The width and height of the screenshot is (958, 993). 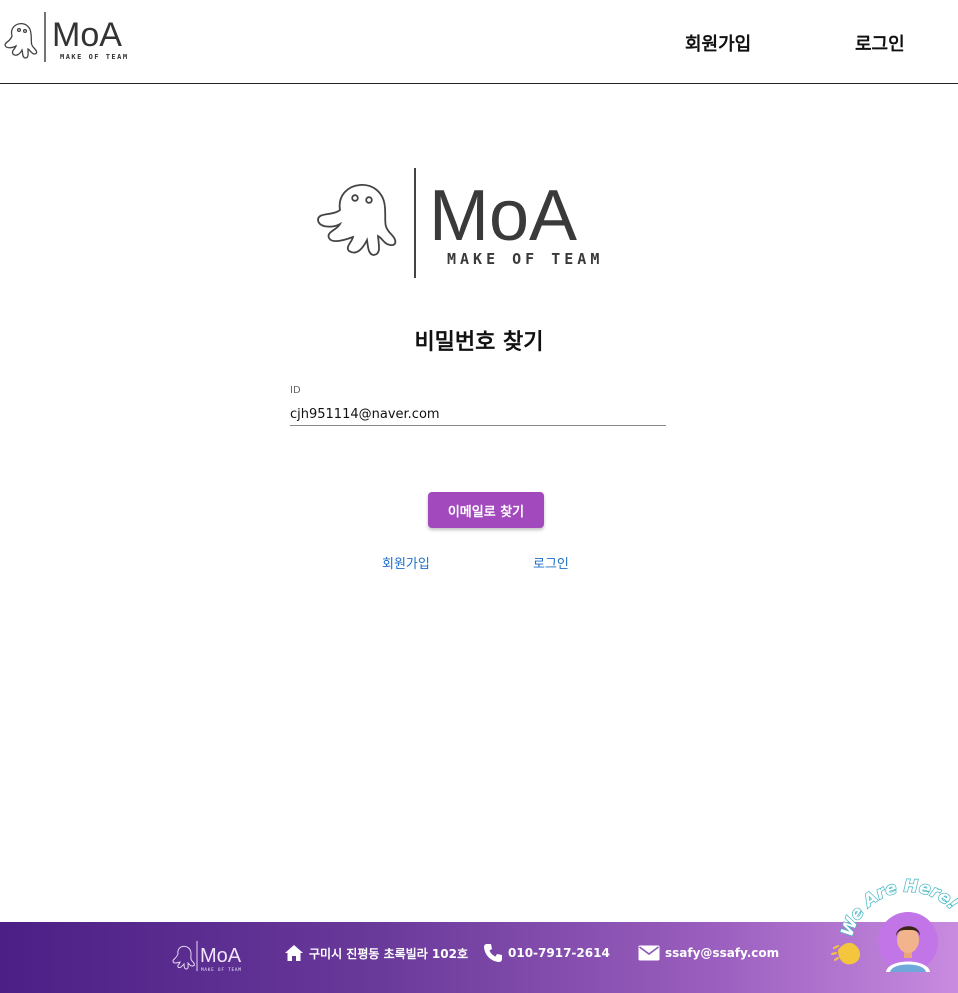 What do you see at coordinates (486, 510) in the screenshot?
I see `find-by-email-button: 이메일로 찾기` at bounding box center [486, 510].